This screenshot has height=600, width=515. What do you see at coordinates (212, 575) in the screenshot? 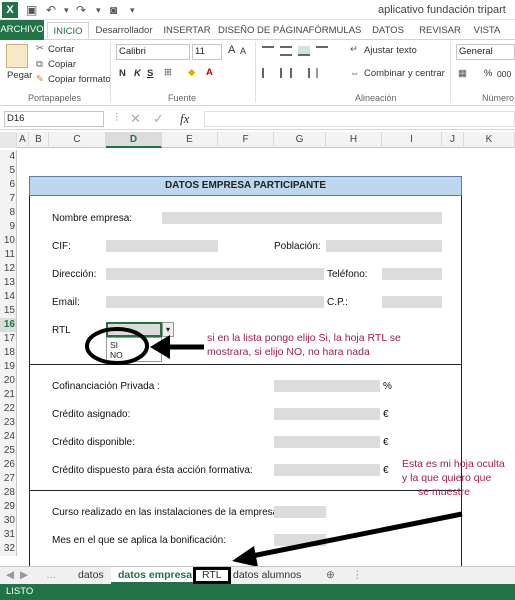
I see `sheet-tab-rtl: RTL` at bounding box center [212, 575].